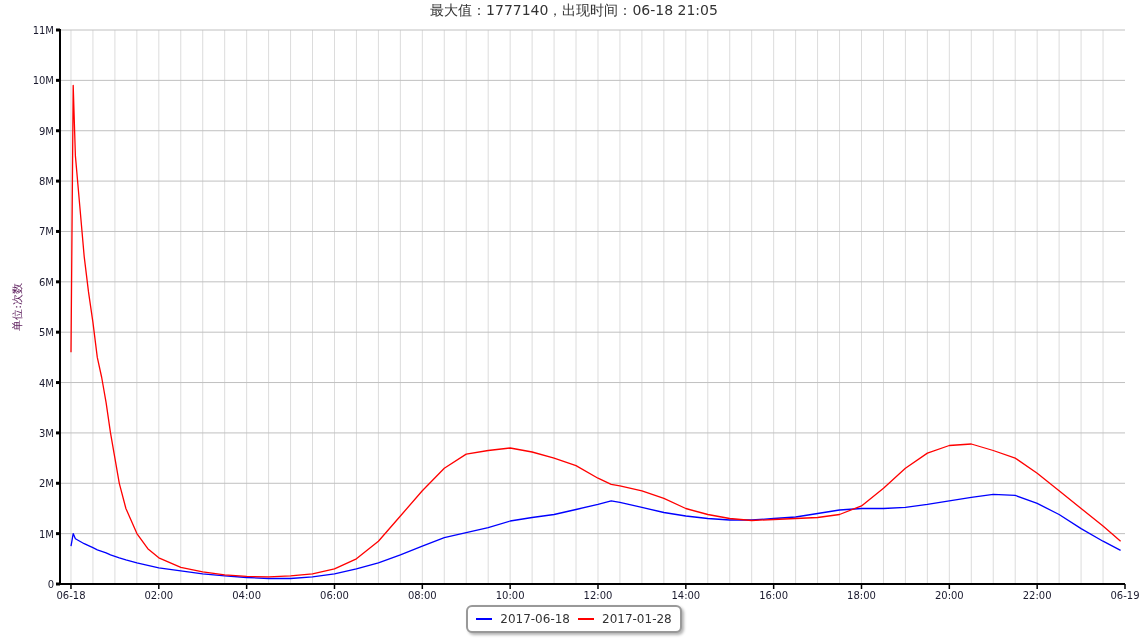 This screenshot has width=1148, height=638. I want to click on y-tick-label: 2M, so click(46, 484).